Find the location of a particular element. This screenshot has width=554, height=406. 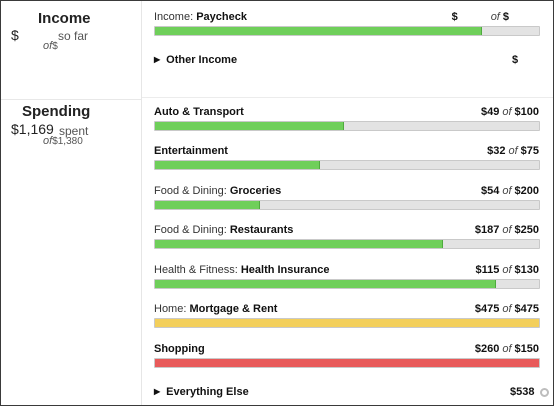

row-category-name: Auto & Transport is located at coordinates (199, 112).